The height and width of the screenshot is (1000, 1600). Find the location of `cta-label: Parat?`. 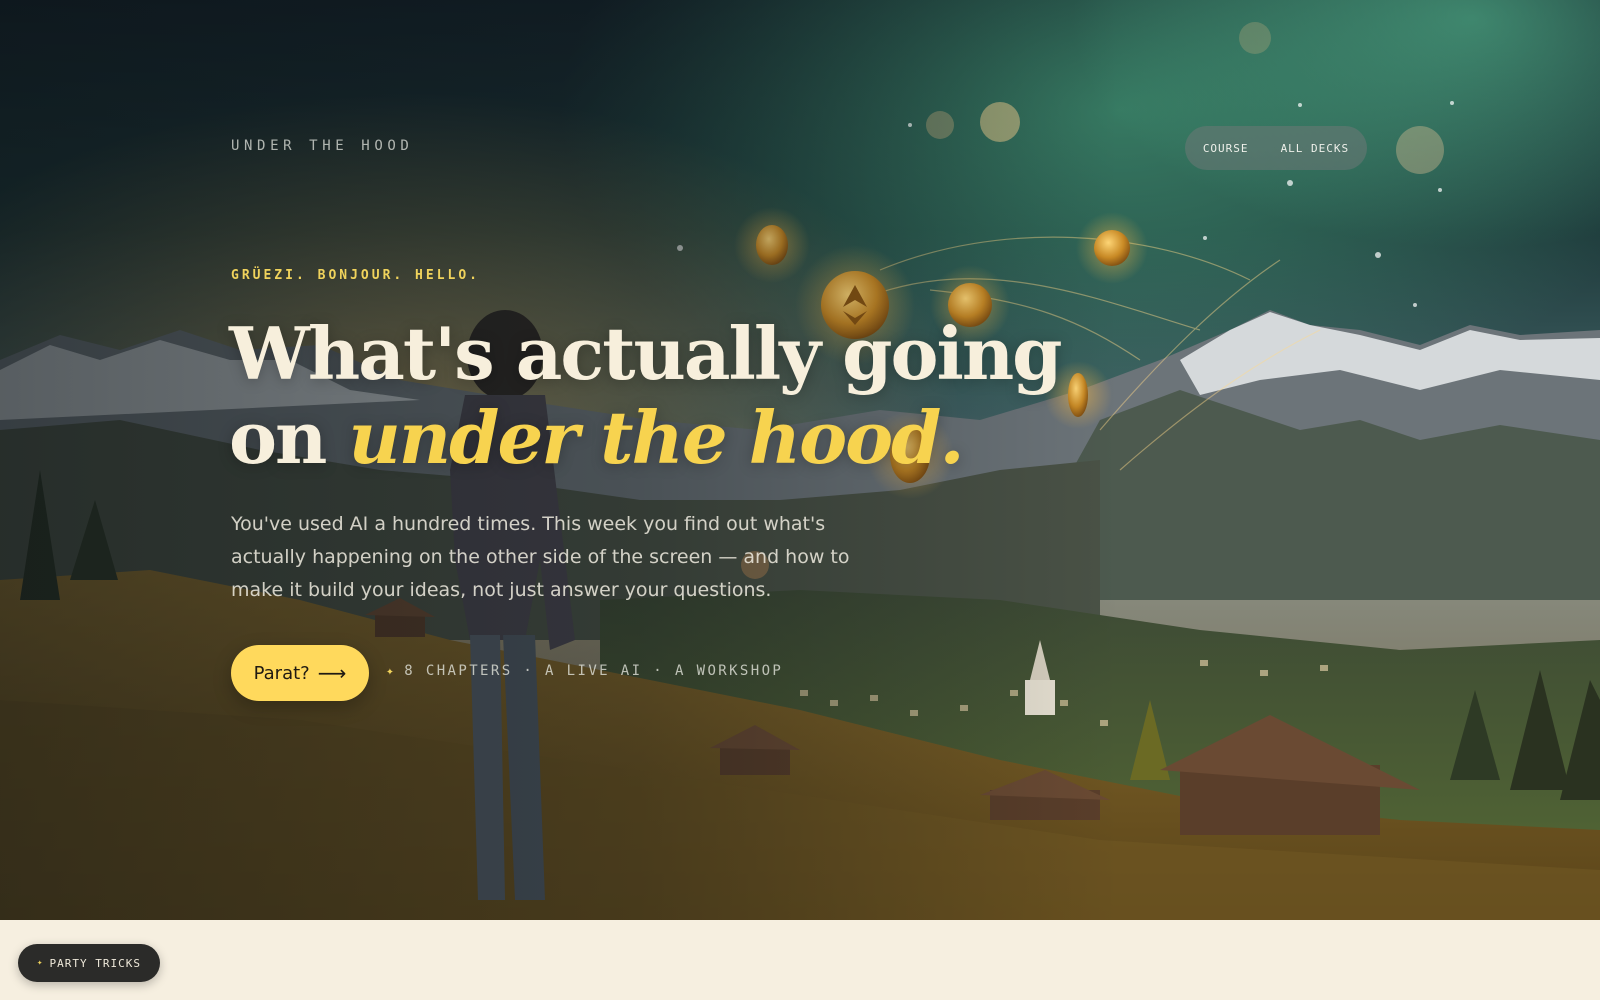

cta-label: Parat? is located at coordinates (281, 673).